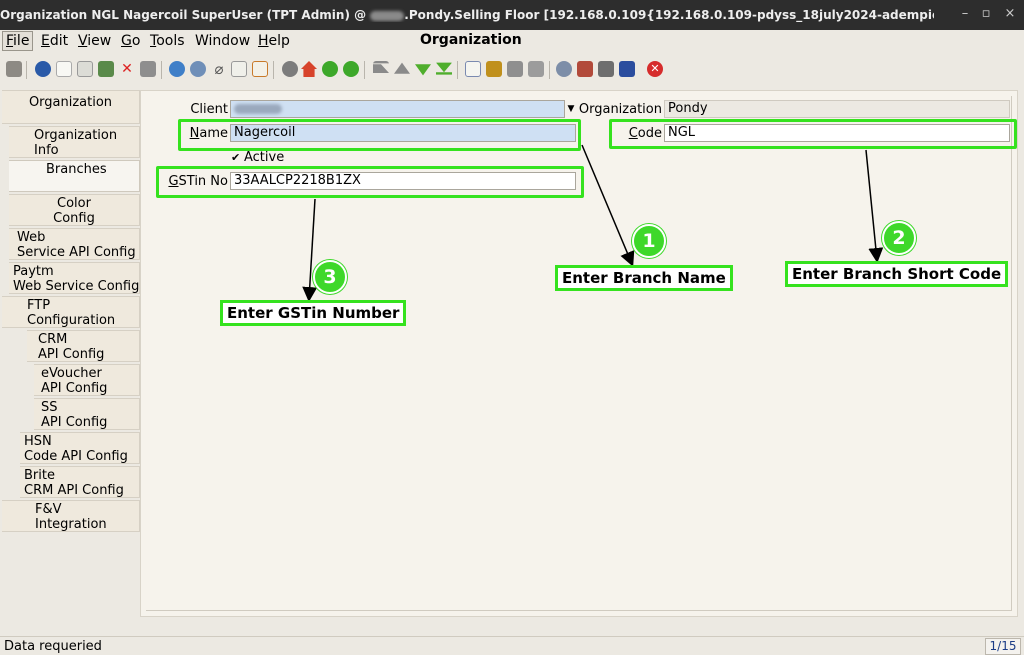 The width and height of the screenshot is (1024, 655). I want to click on step-badge-3: 3, so click(330, 277).